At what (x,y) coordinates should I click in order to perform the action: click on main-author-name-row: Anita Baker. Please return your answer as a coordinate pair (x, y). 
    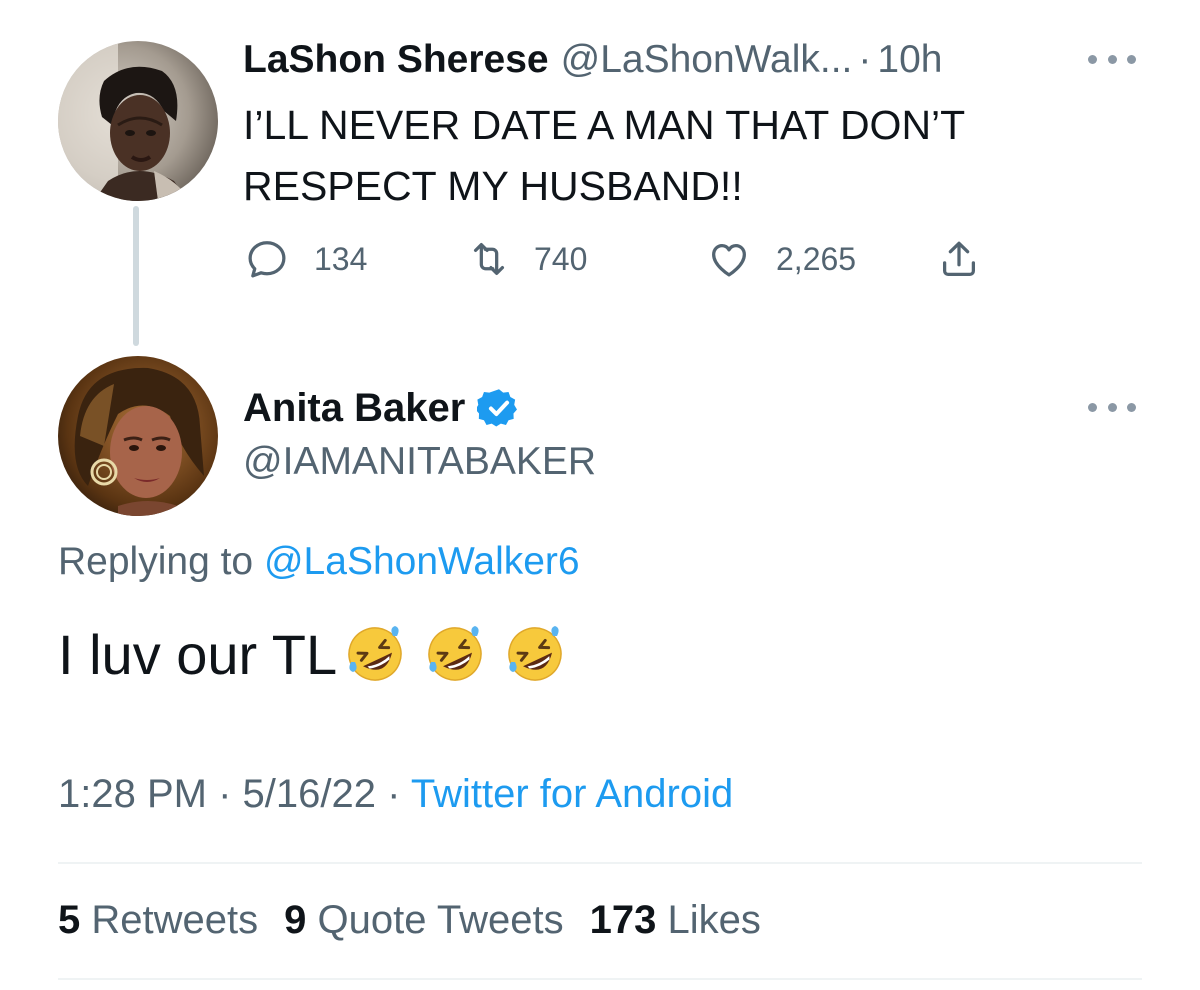
    Looking at the image, I should click on (382, 408).